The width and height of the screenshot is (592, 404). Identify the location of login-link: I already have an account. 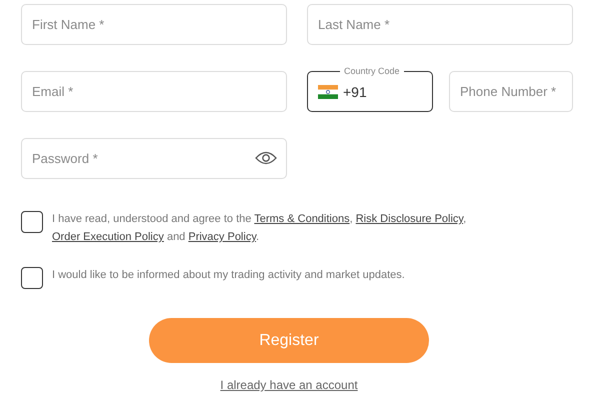
(289, 385).